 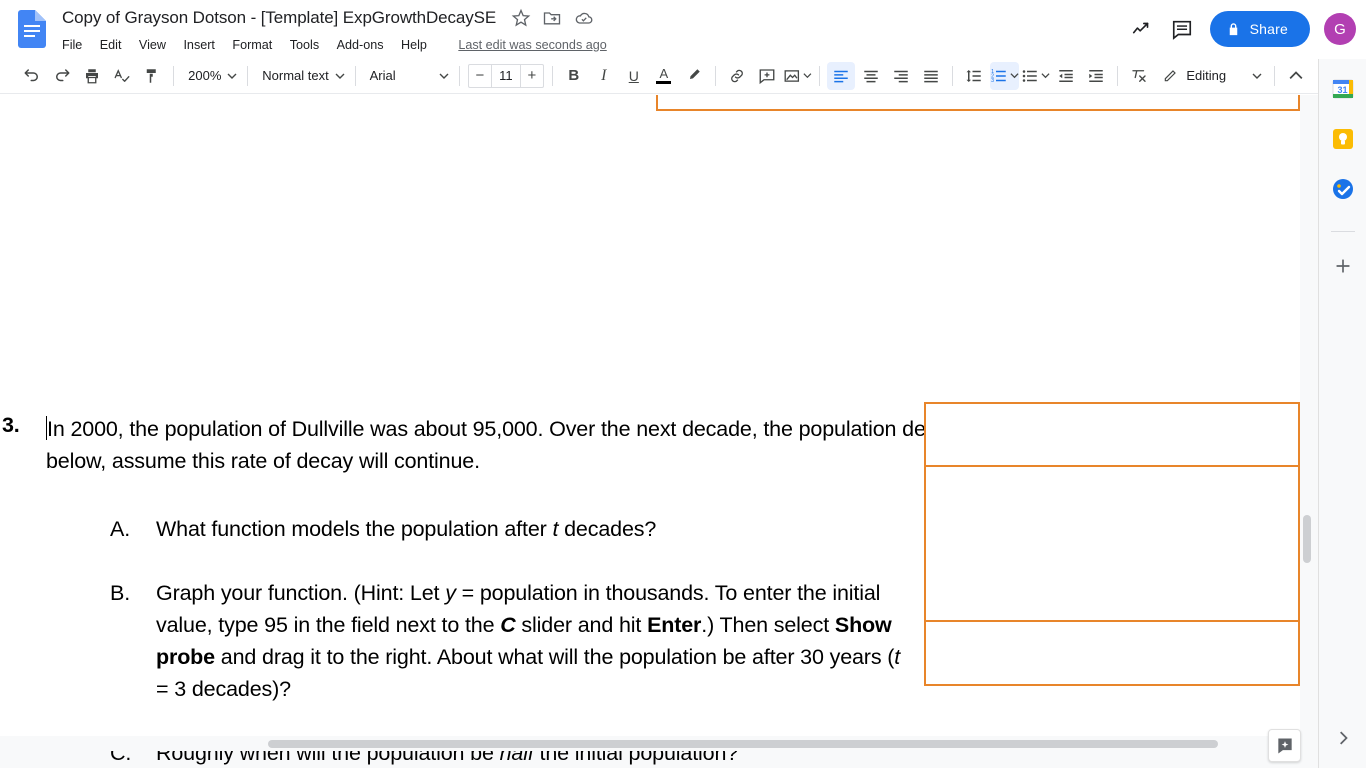 I want to click on side-panel: 31, so click(x=1342, y=413).